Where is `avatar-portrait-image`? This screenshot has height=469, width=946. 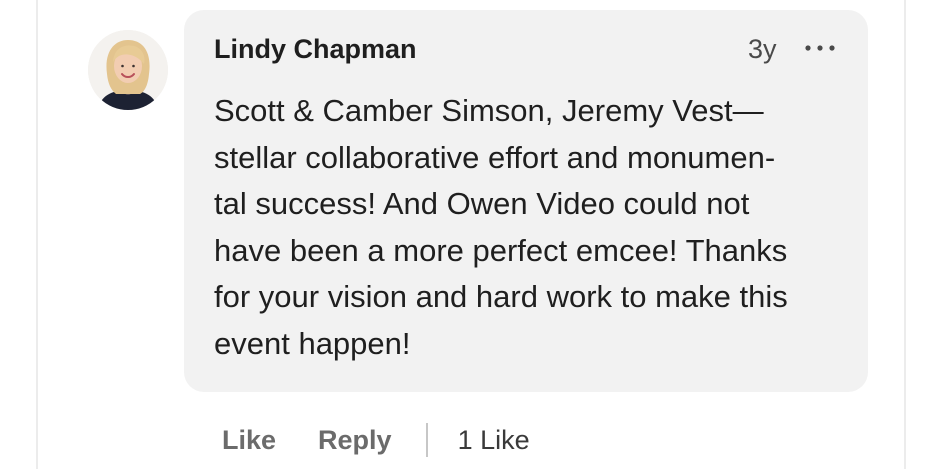
avatar-portrait-image is located at coordinates (128, 70).